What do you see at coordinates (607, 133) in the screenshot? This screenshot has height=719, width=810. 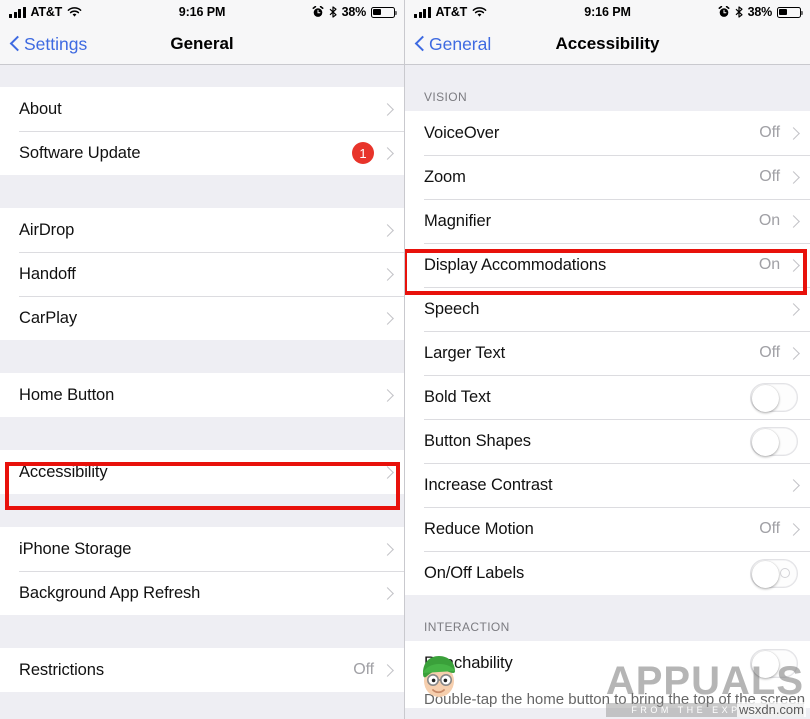 I see `settings-row-voiceover: VoiceOver Off` at bounding box center [607, 133].